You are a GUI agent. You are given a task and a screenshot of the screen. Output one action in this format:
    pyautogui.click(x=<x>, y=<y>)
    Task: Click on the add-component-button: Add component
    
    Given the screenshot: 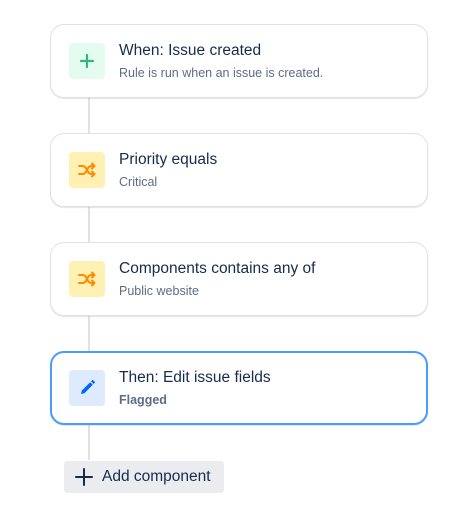 What is the action you would take?
    pyautogui.click(x=144, y=477)
    